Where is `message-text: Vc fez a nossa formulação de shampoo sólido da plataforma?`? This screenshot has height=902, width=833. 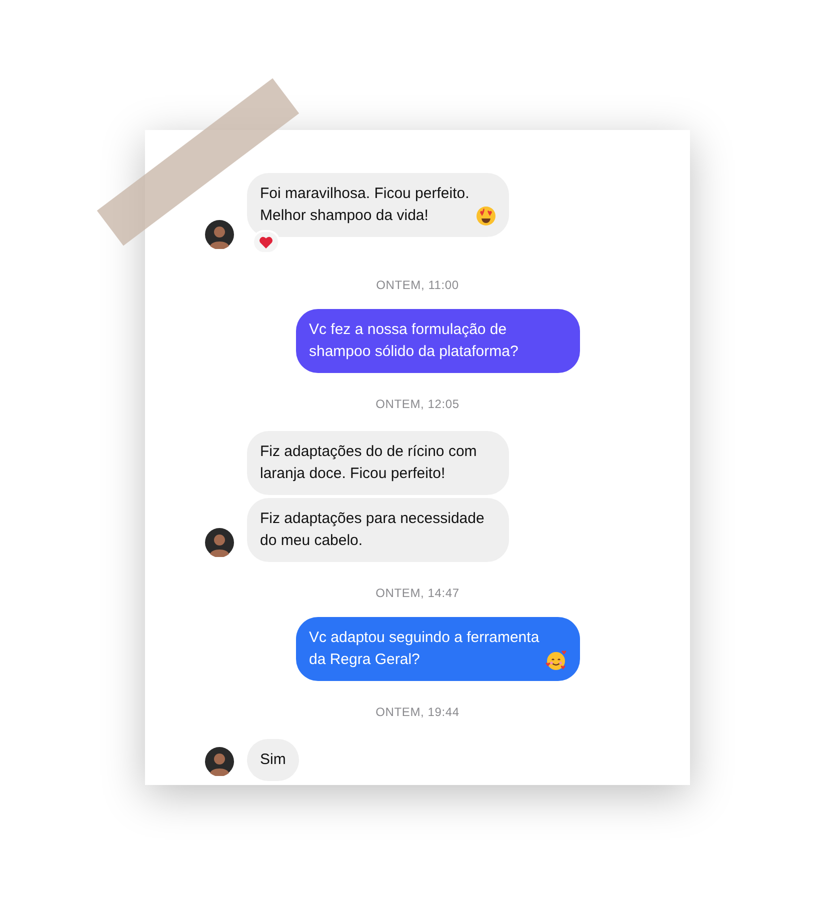 message-text: Vc fez a nossa formulação de shampoo sólido da plataforma? is located at coordinates (414, 341).